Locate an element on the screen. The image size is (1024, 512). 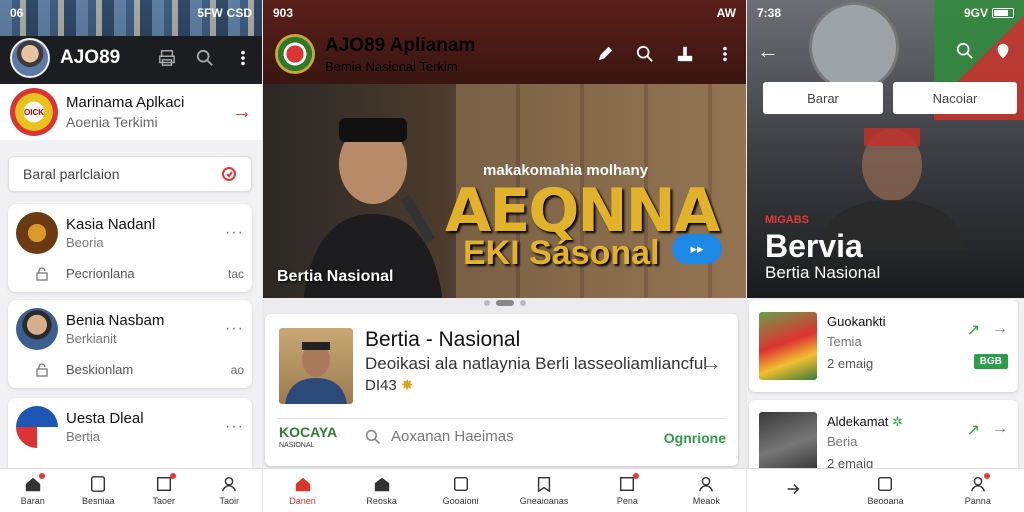
search-field: Aoxanan Haeimas is located at coordinates (439, 436).